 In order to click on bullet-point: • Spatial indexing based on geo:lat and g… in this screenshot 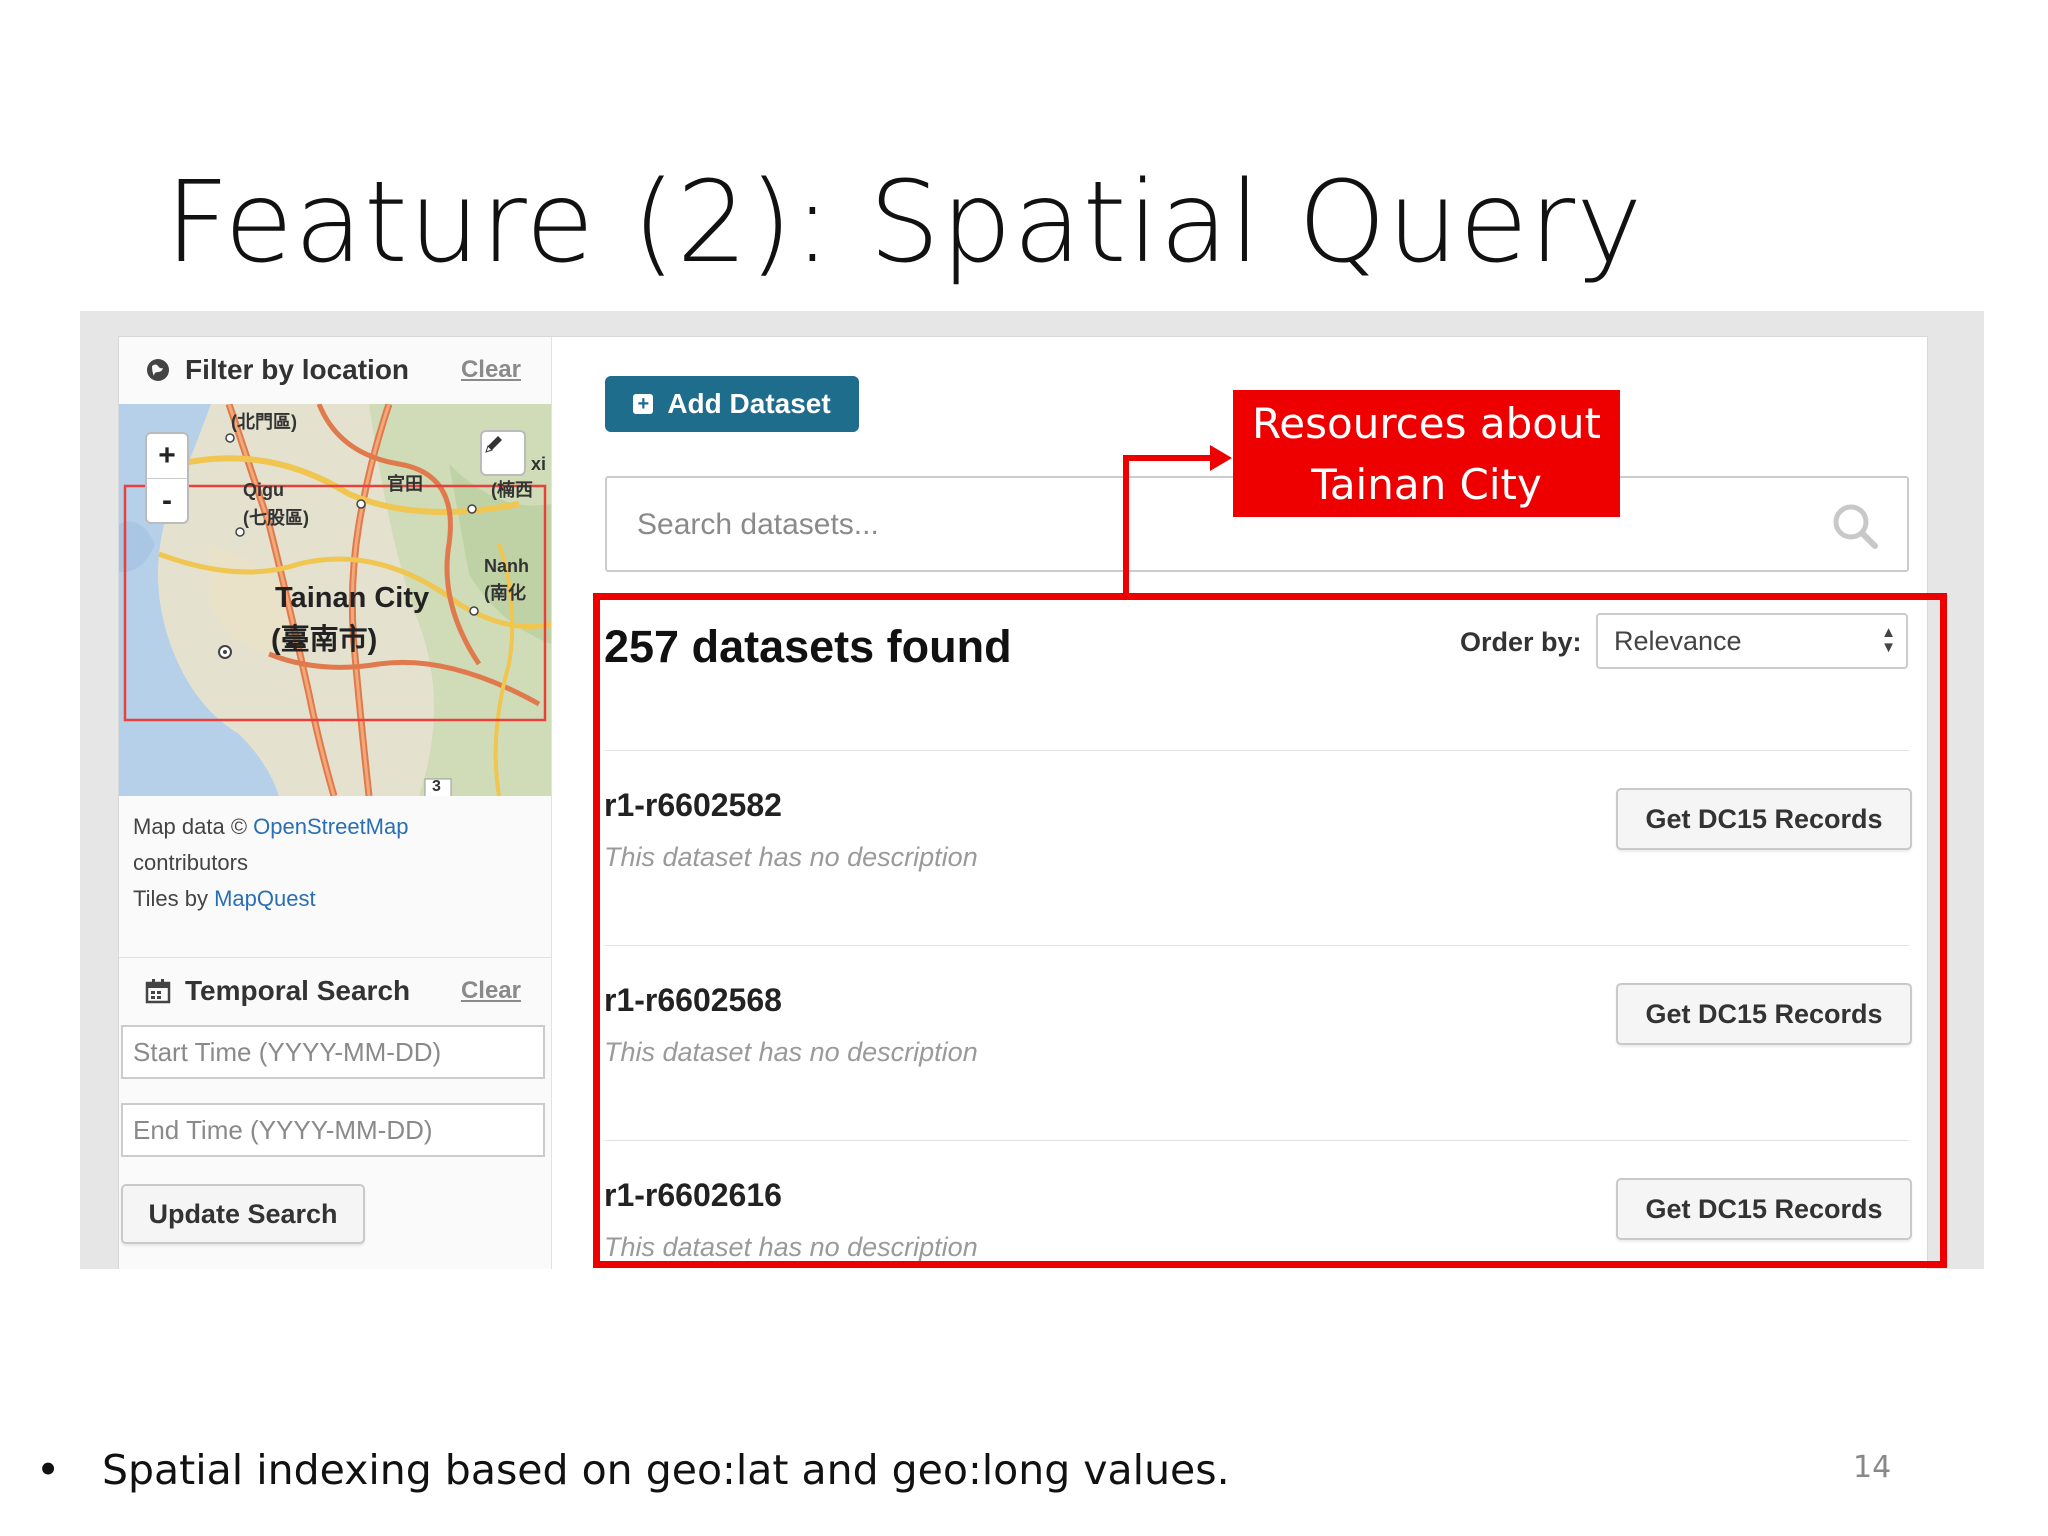, I will do `click(633, 1470)`.